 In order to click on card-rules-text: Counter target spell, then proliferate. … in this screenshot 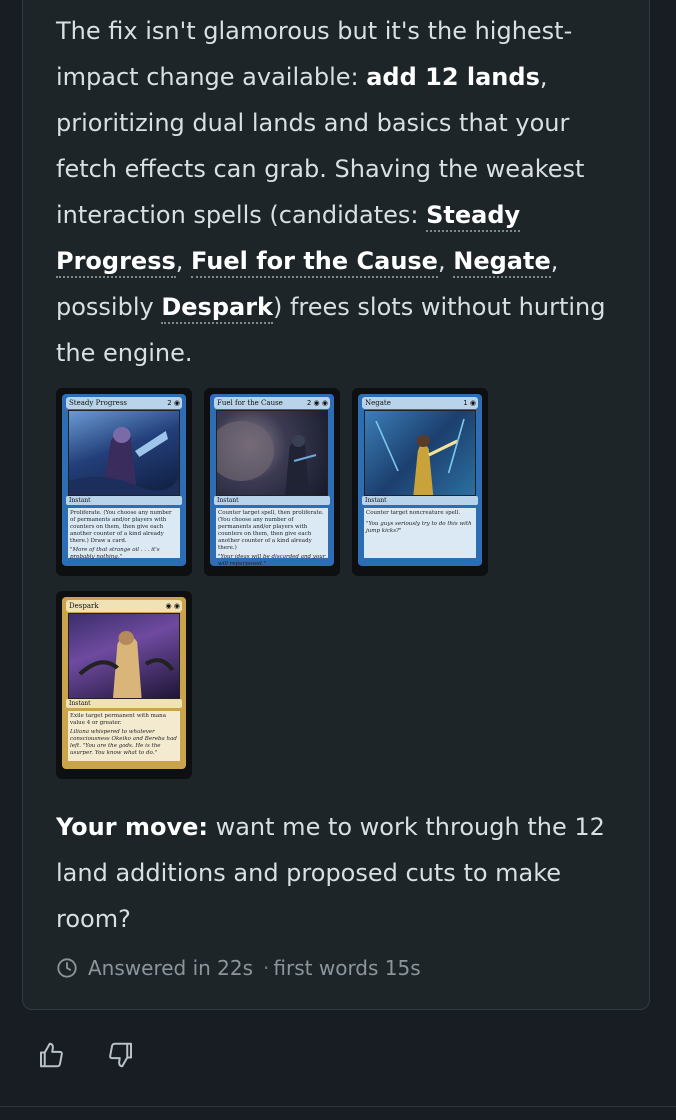, I will do `click(272, 537)`.